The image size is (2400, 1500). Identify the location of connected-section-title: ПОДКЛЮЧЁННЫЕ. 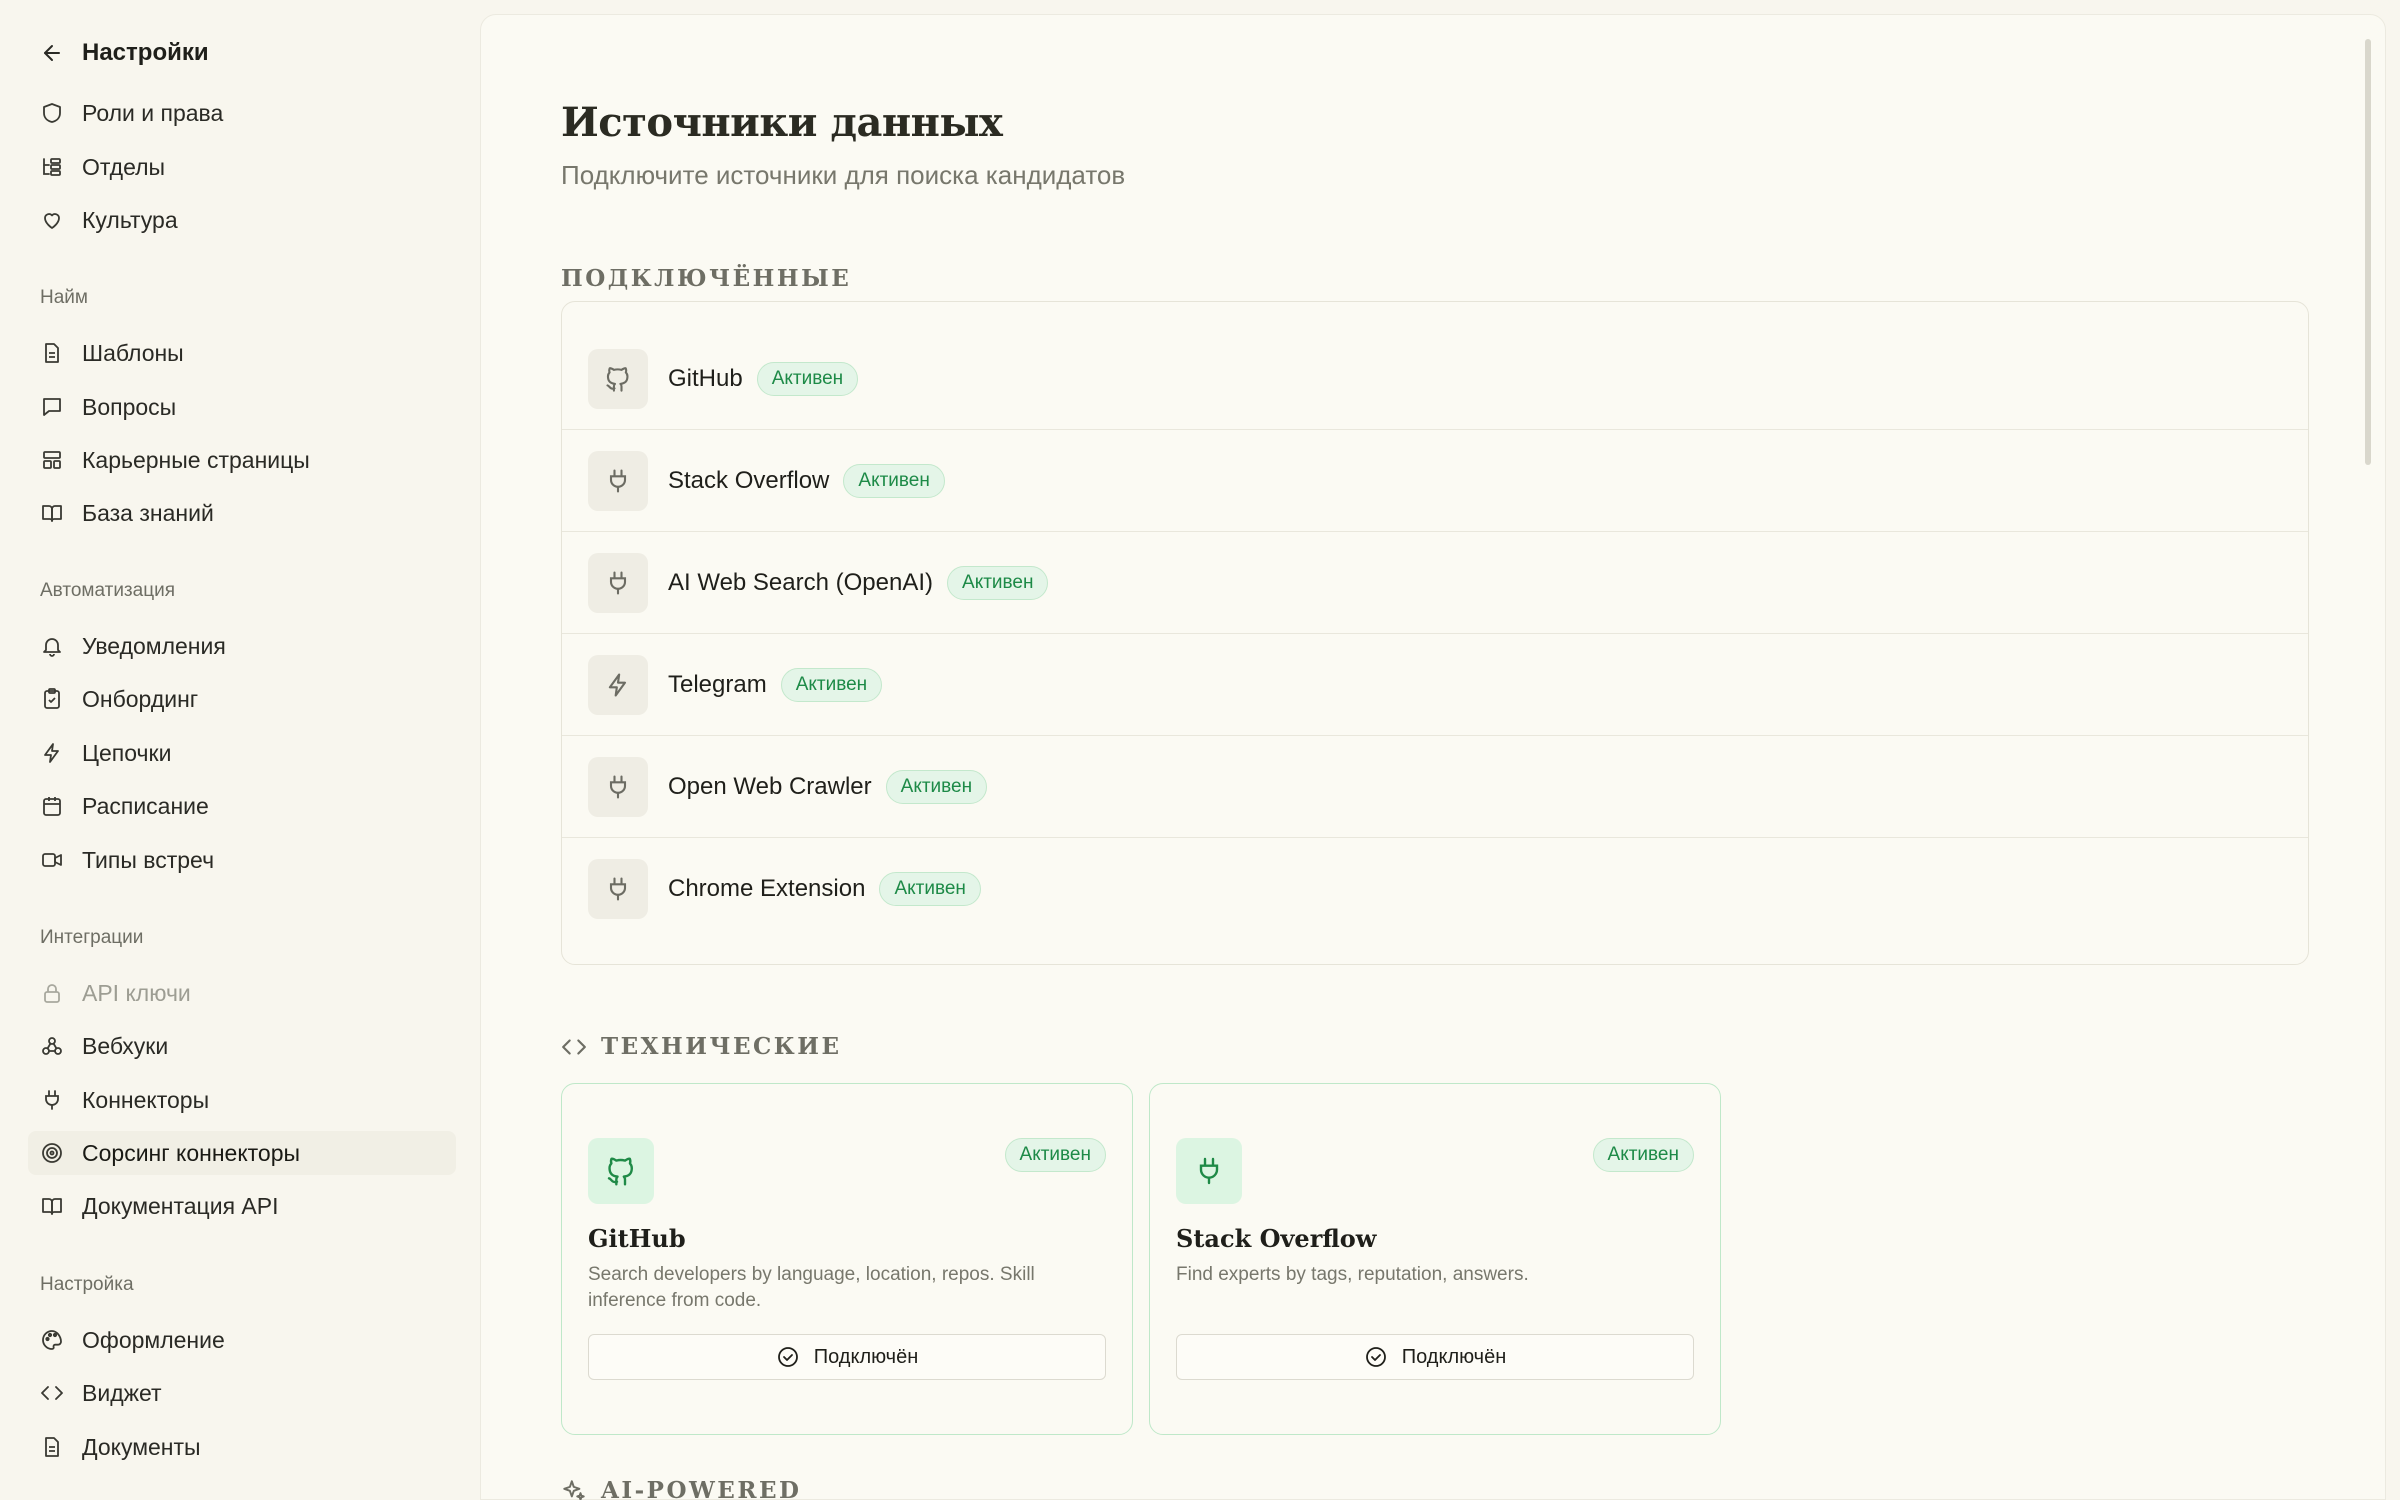
(706, 278).